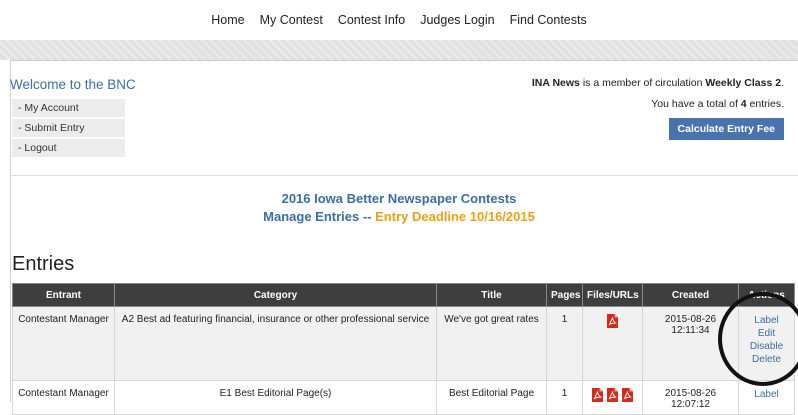 This screenshot has width=798, height=415. What do you see at coordinates (68, 108) in the screenshot?
I see `menu-my-account: - My Account` at bounding box center [68, 108].